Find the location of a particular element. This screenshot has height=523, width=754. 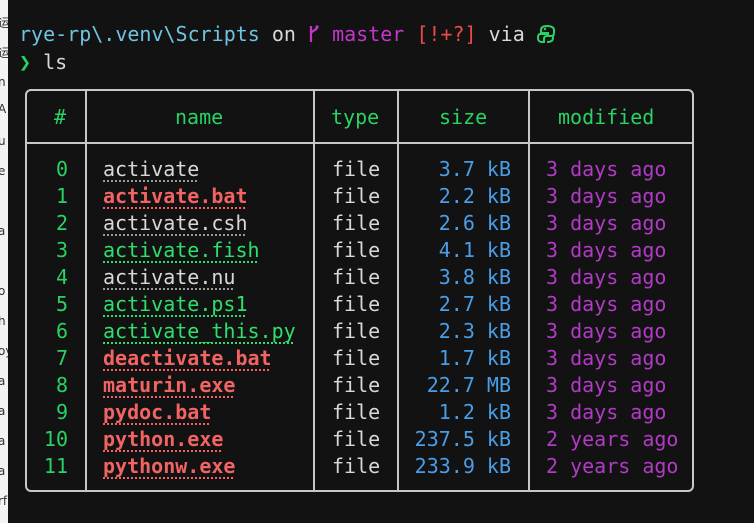

file-size: 4.1 kB is located at coordinates (474, 250).